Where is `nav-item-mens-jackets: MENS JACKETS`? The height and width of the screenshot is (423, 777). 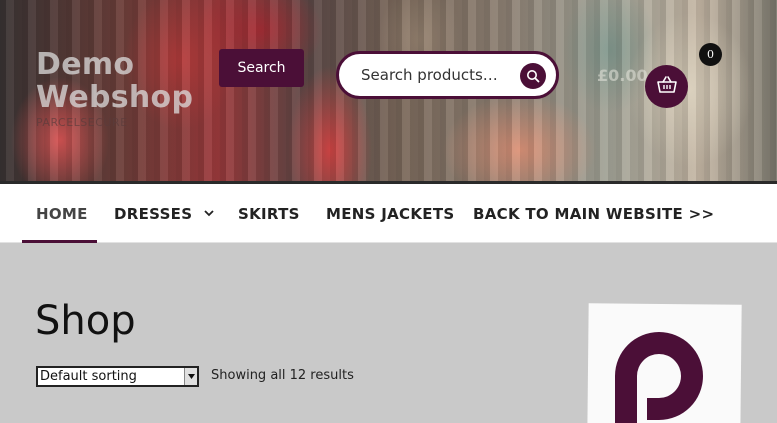
nav-item-mens-jackets: MENS JACKETS is located at coordinates (390, 213).